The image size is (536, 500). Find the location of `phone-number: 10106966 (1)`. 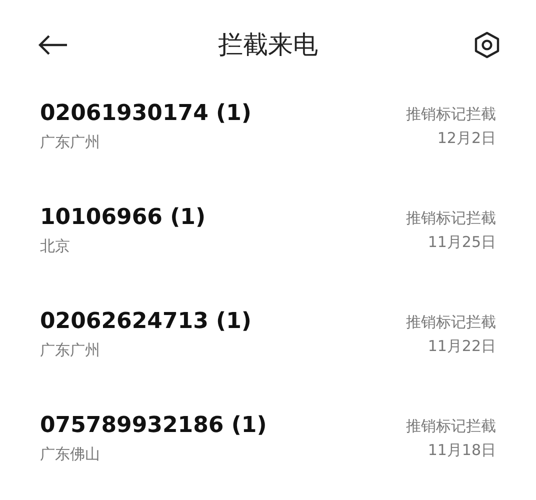

phone-number: 10106966 (1) is located at coordinates (123, 218).